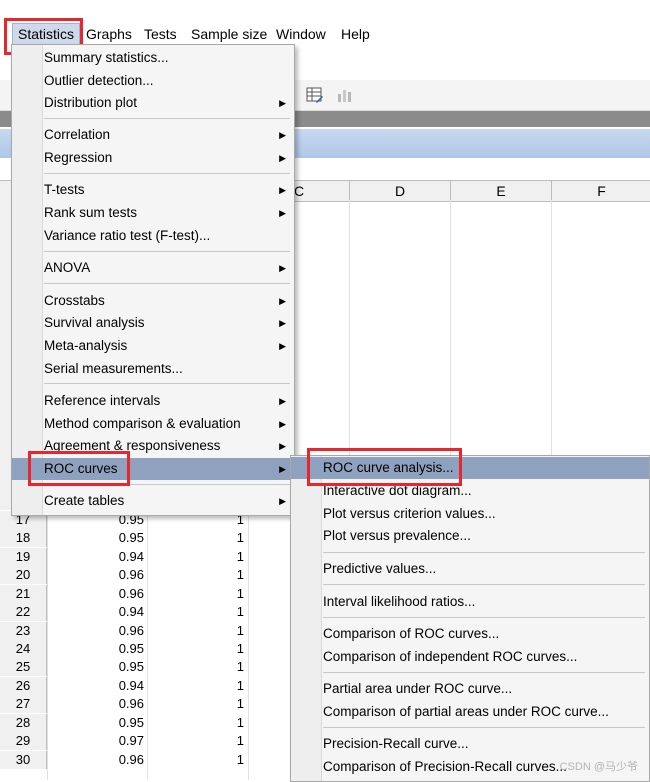 This screenshot has width=650, height=782. I want to click on menu-graphs: Graphs, so click(109, 34).